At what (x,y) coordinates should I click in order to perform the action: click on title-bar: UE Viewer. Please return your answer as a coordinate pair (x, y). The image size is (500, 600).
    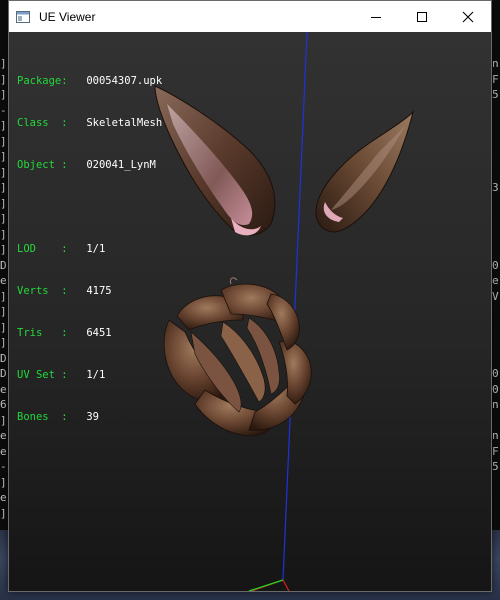
    Looking at the image, I should click on (250, 16).